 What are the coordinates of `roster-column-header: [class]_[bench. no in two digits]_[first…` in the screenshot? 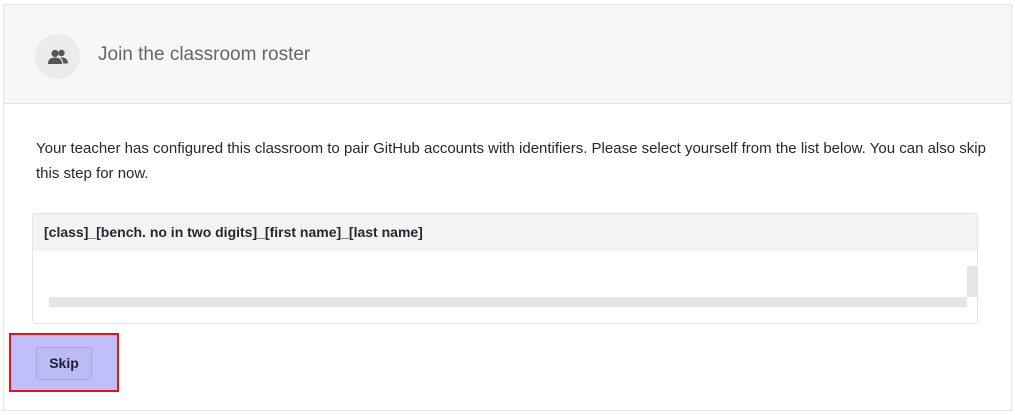 It's located at (505, 232).